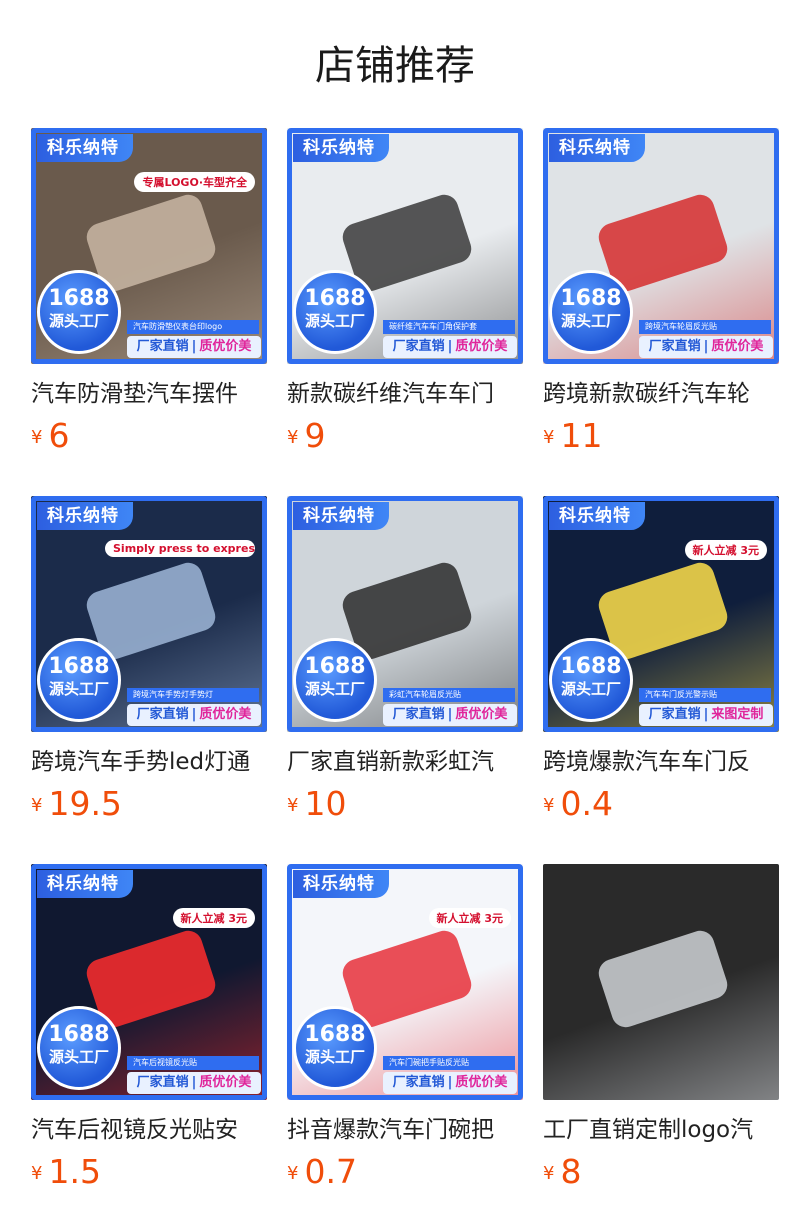 The image size is (790, 1232). I want to click on product-title: 汽车防滑垫汽车摆件, so click(149, 394).